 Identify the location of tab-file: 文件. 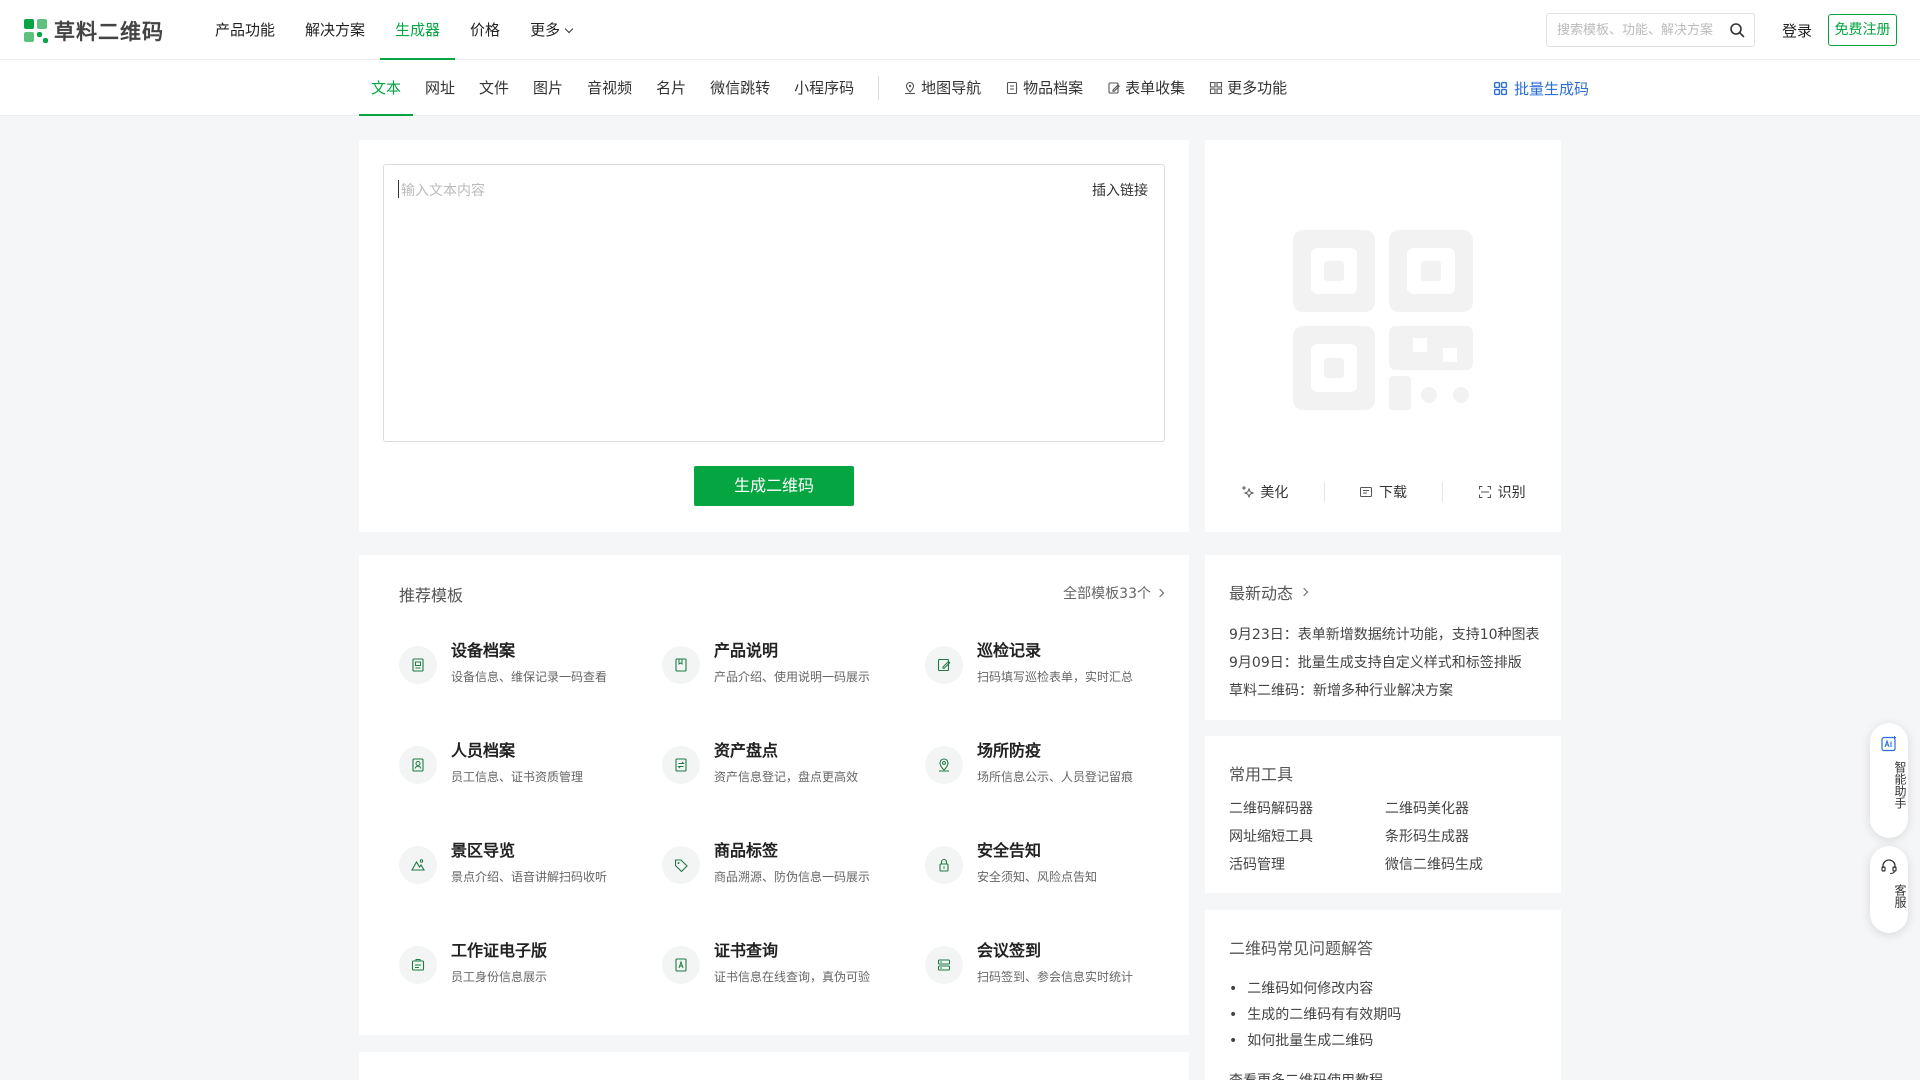
(494, 88).